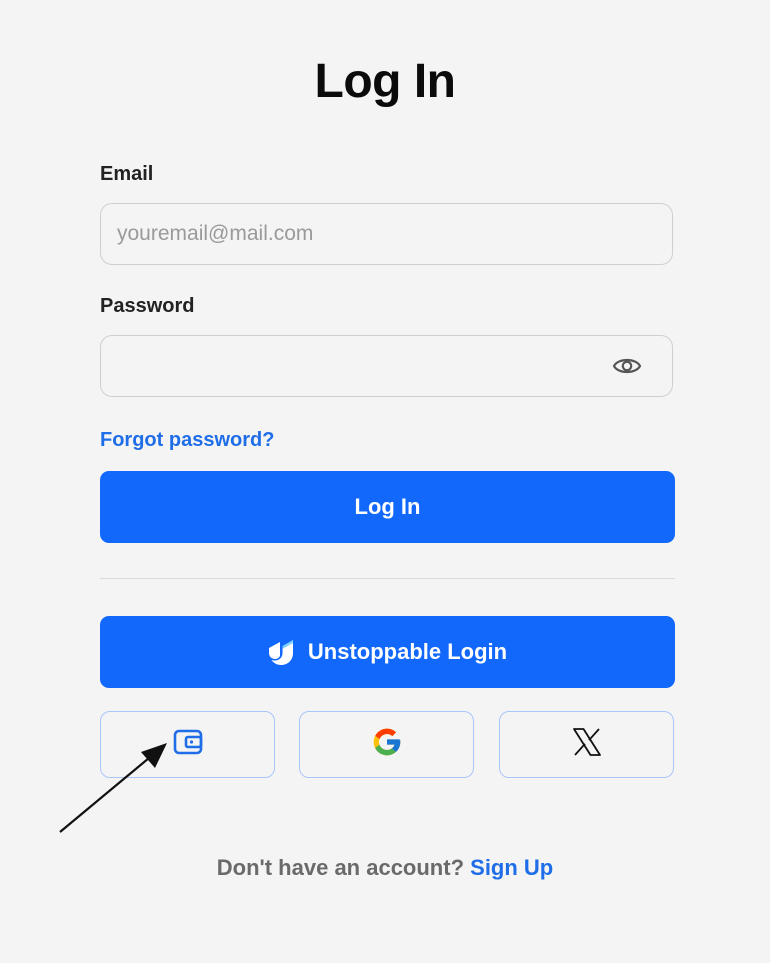  What do you see at coordinates (113, 788) in the screenshot?
I see `annotation-arrow` at bounding box center [113, 788].